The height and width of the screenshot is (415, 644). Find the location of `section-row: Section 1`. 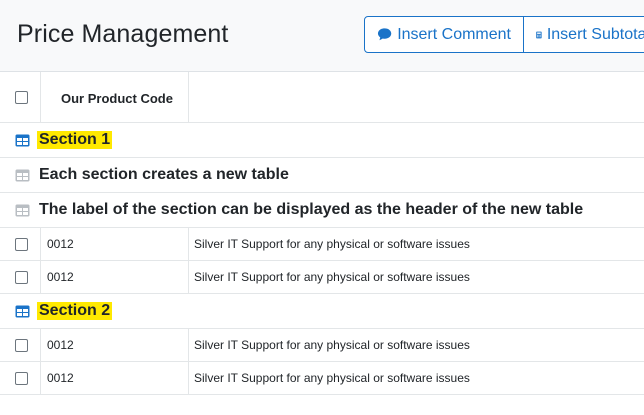

section-row: Section 1 is located at coordinates (322, 140).